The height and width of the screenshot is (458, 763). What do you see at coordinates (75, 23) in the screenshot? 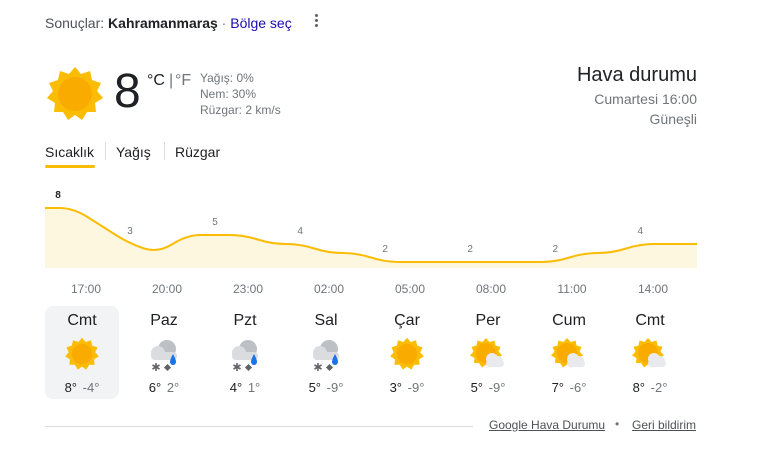
I see `results-prefix: Sonuçlar:` at bounding box center [75, 23].